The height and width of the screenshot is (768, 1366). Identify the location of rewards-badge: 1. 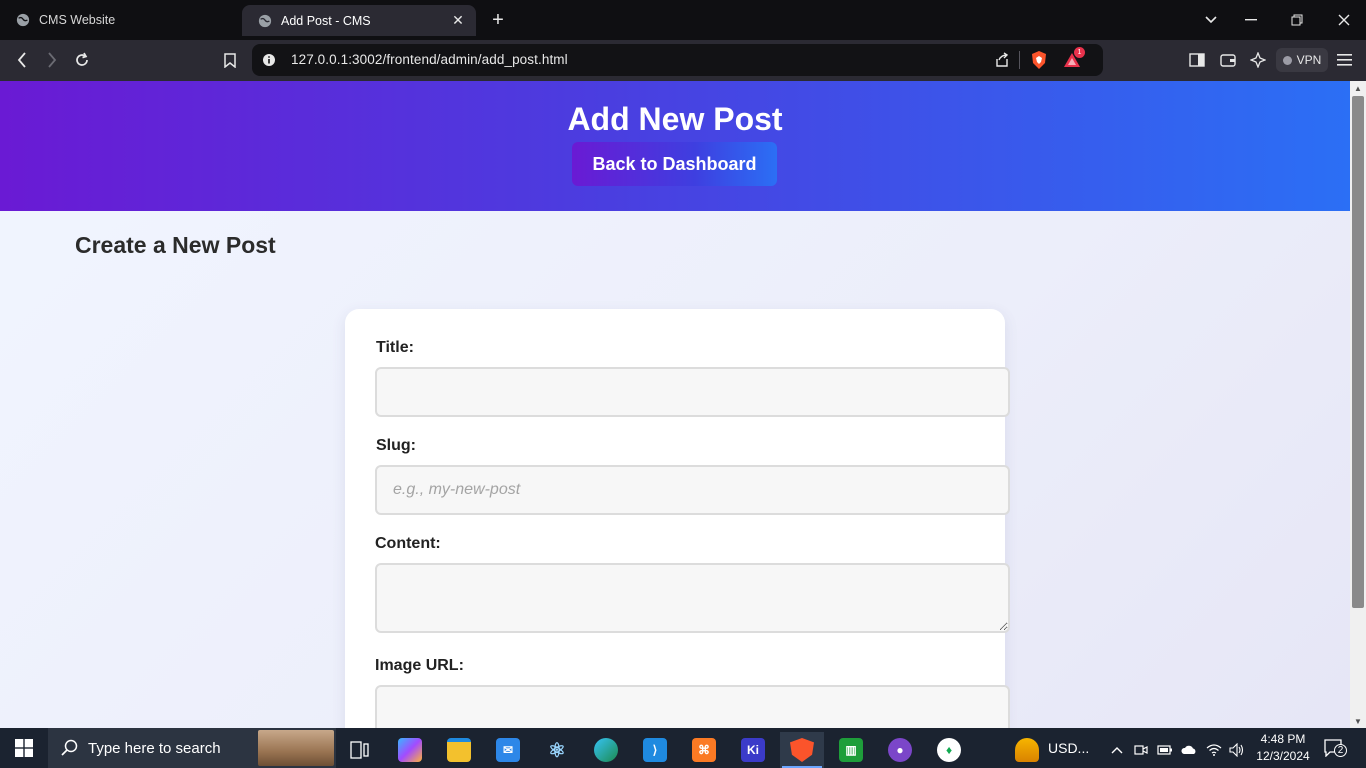
(1079, 52).